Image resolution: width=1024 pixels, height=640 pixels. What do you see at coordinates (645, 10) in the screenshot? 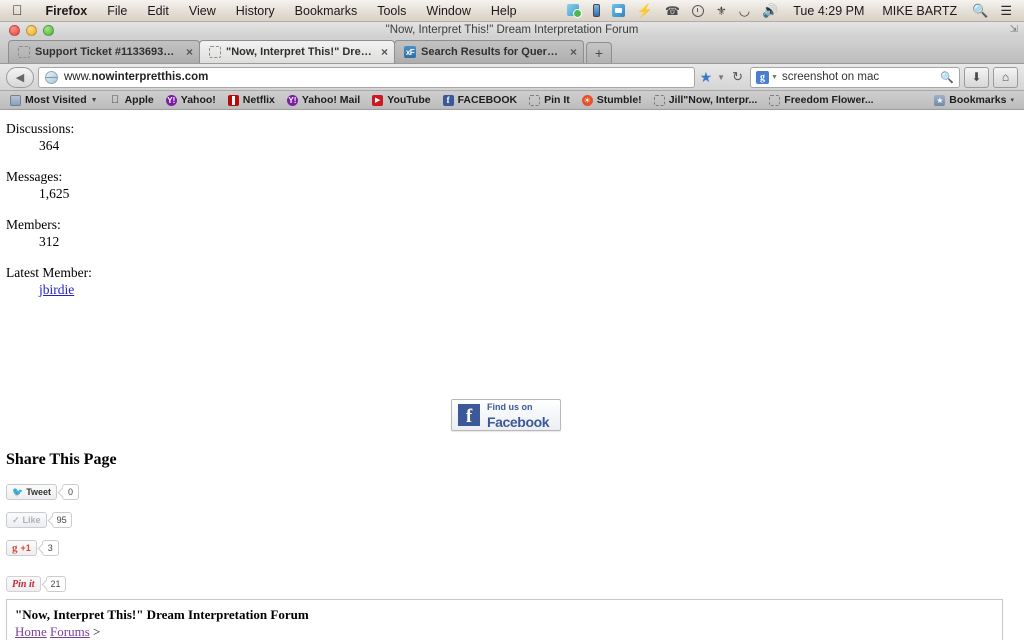
I see `flash-icon: ⚡` at bounding box center [645, 10].